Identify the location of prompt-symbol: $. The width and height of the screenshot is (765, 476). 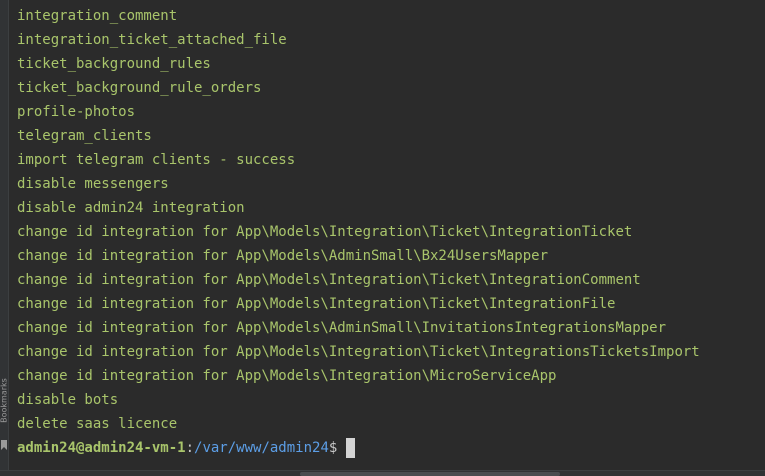
(333, 448).